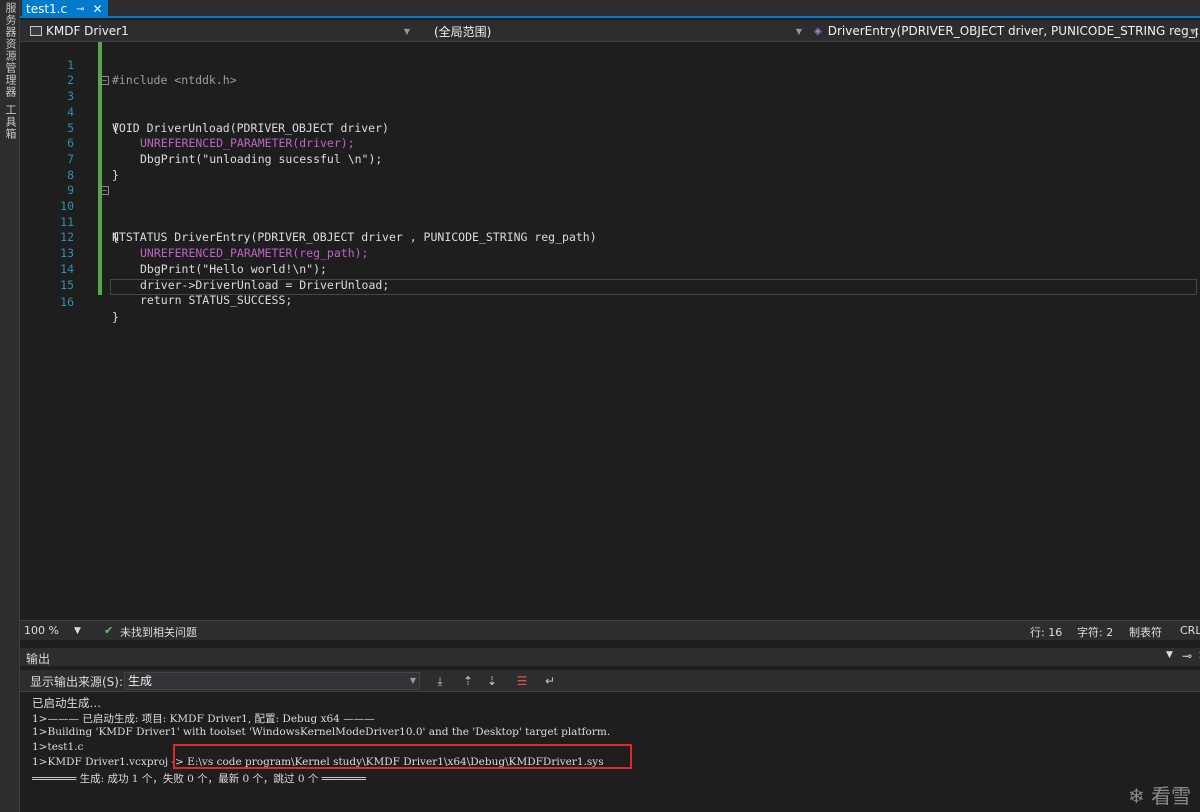 This screenshot has width=1200, height=812. Describe the element at coordinates (77, 682) in the screenshot. I see `source-label: 显示输出来源(S):` at that location.